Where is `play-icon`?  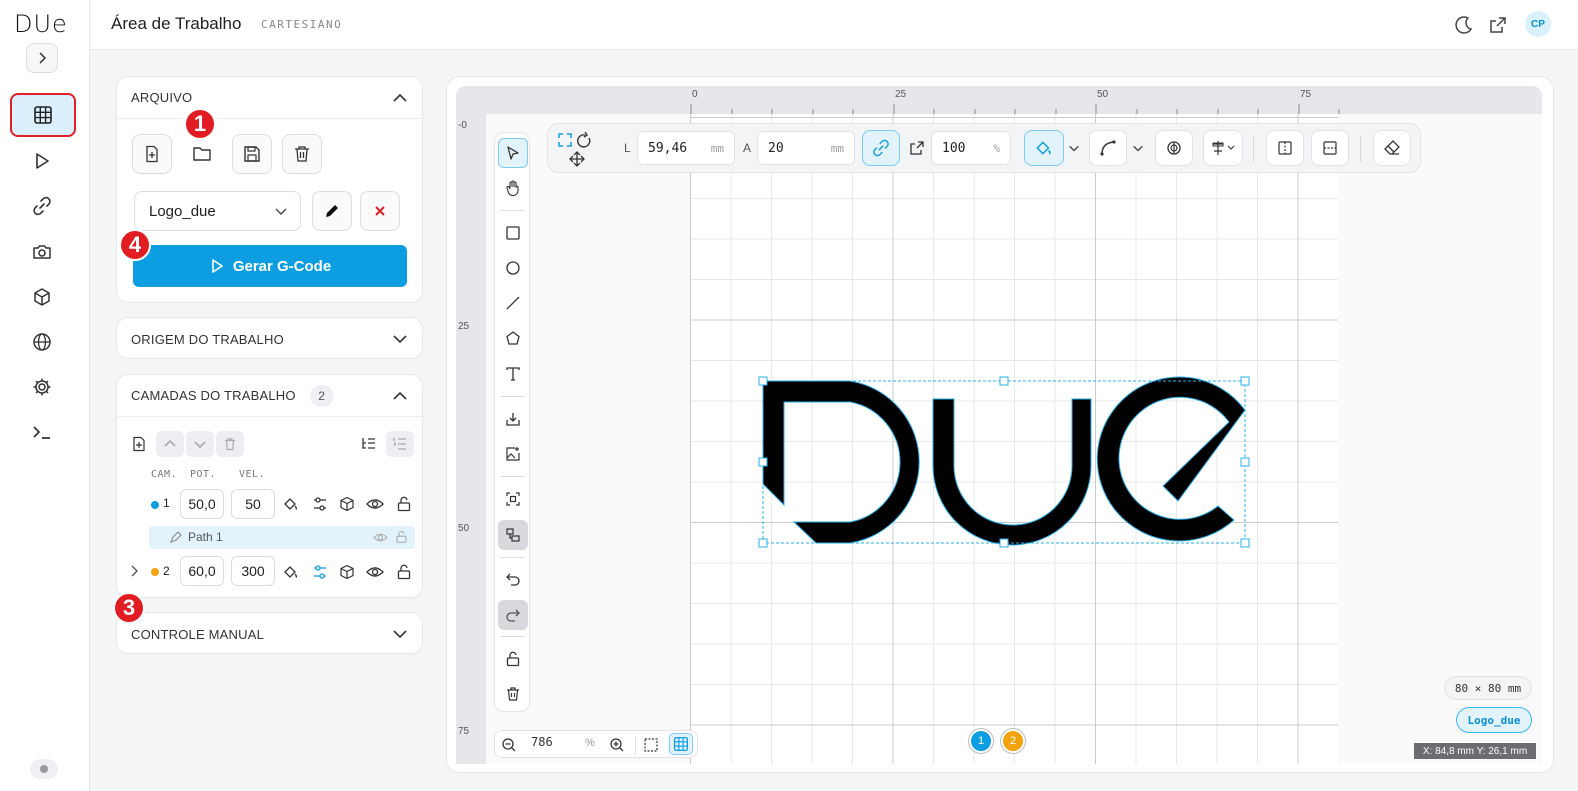
play-icon is located at coordinates (217, 266).